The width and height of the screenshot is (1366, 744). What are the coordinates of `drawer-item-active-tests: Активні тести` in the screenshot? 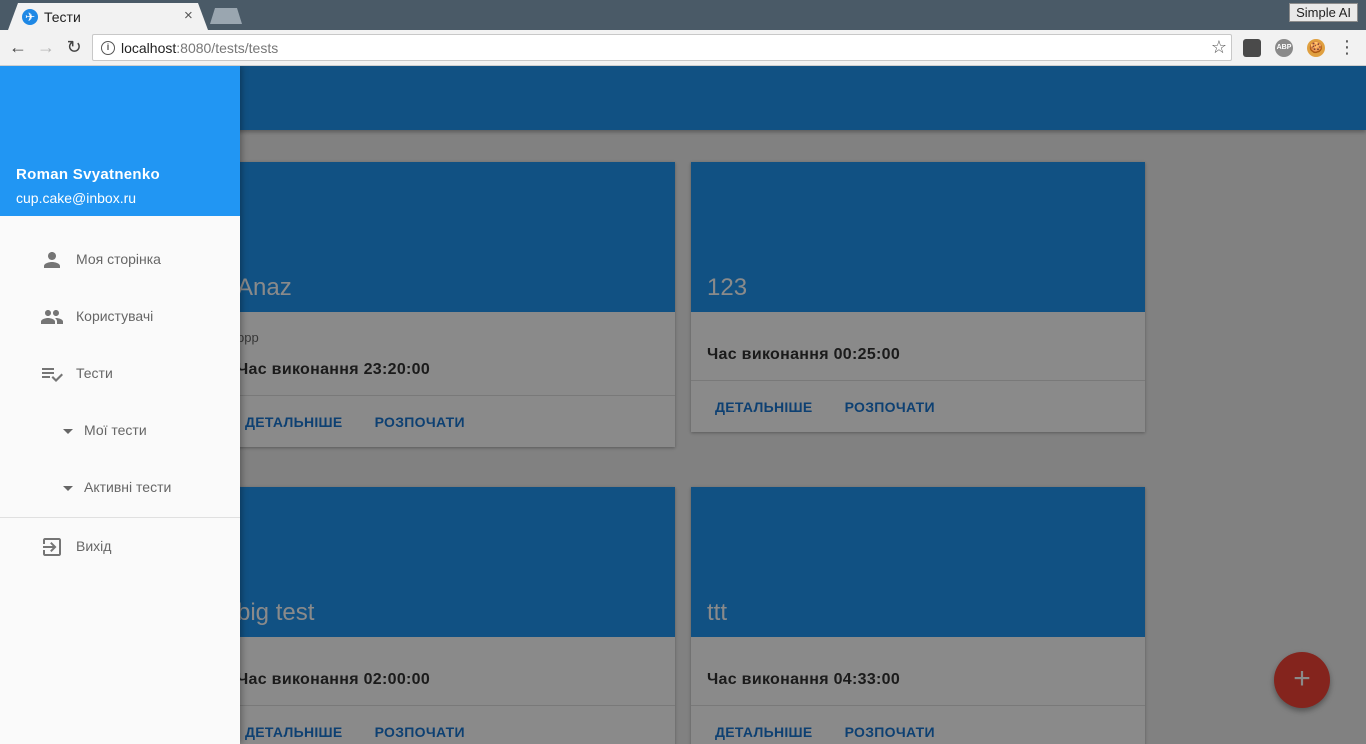 It's located at (120, 488).